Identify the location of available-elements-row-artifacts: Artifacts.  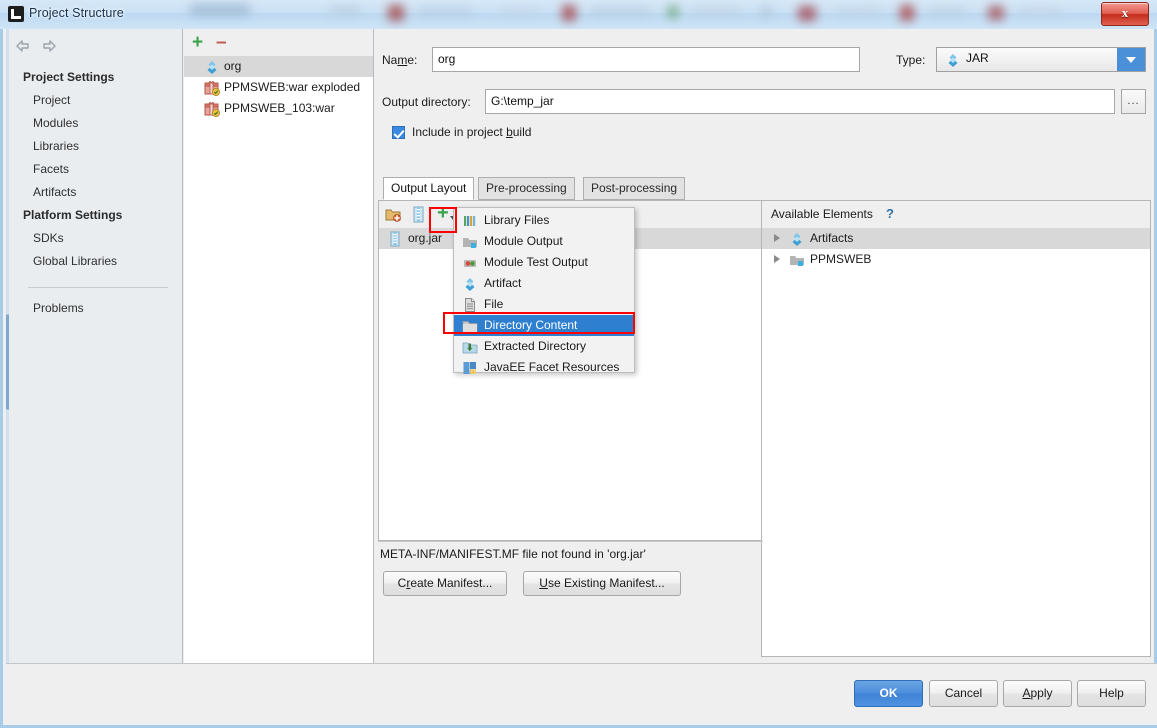
(956, 238).